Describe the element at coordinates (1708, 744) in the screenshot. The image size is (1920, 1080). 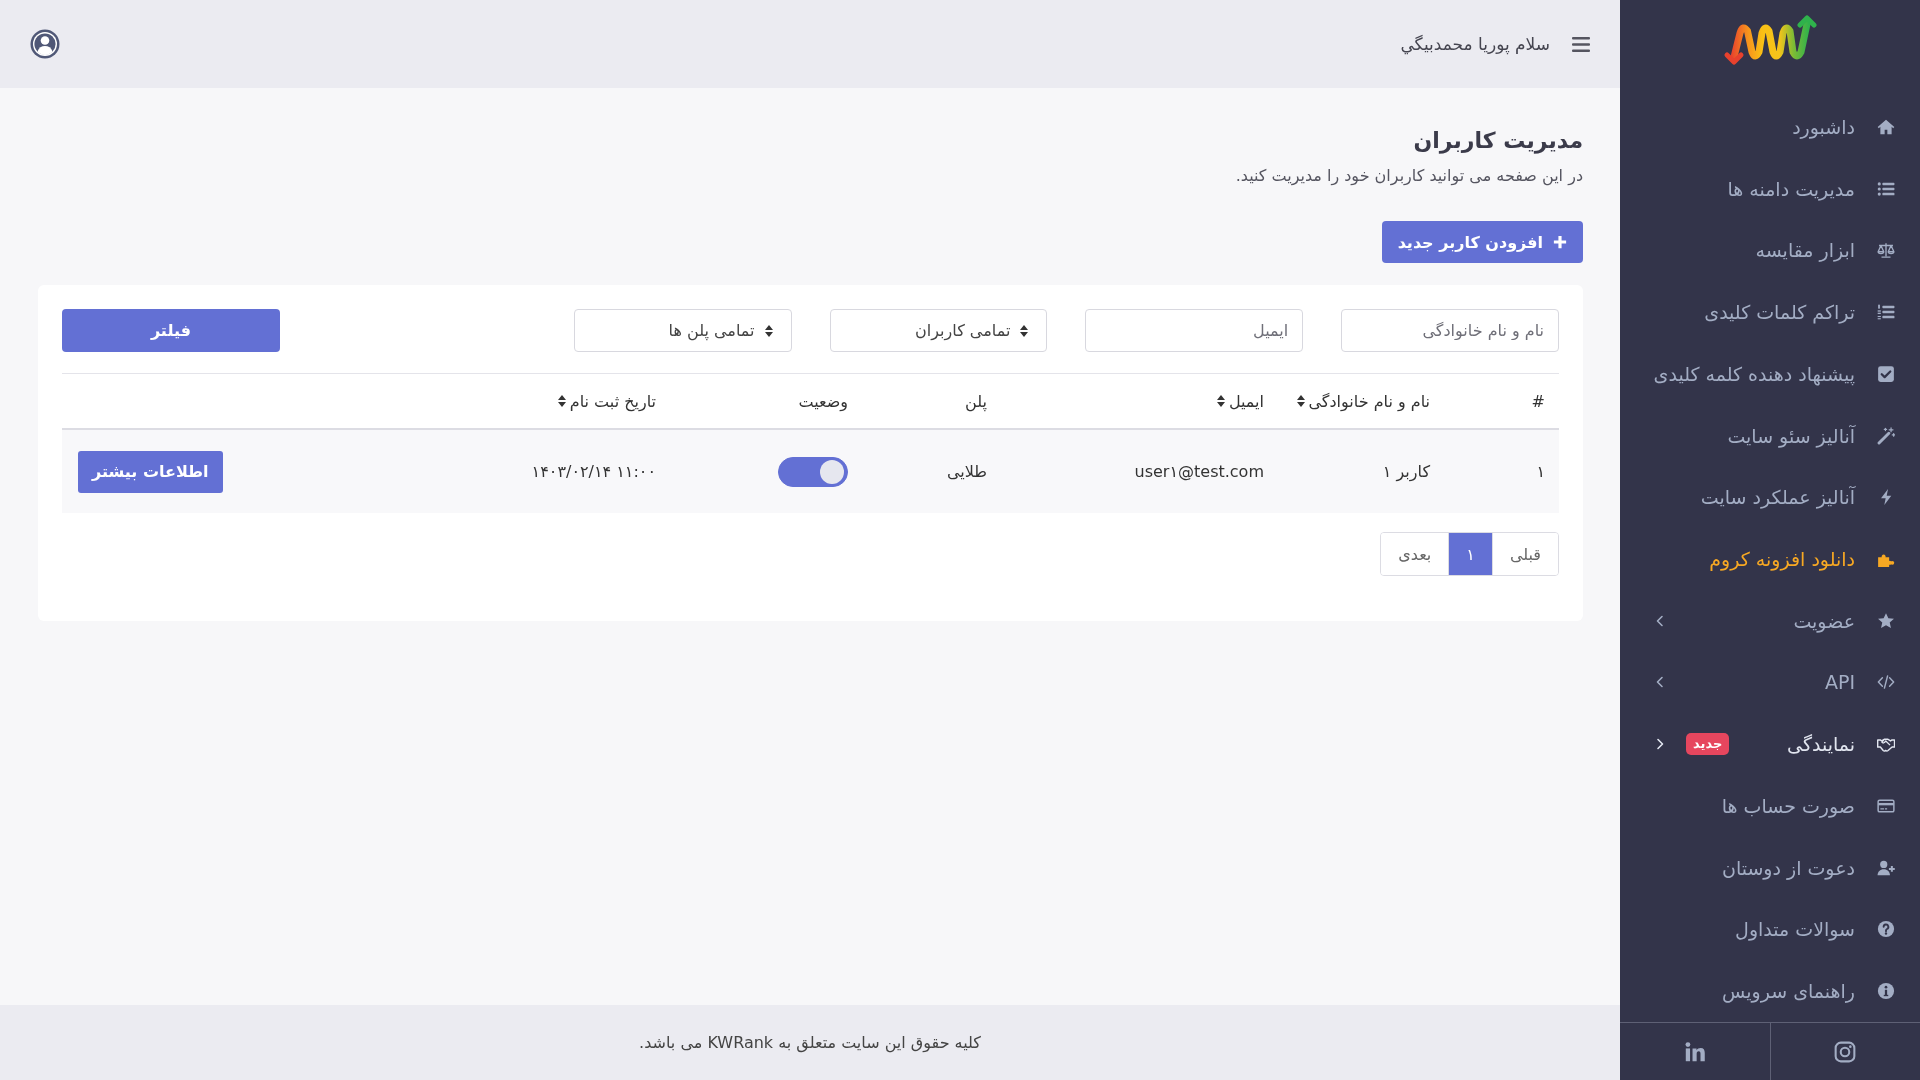
I see `new-badge: جدید` at that location.